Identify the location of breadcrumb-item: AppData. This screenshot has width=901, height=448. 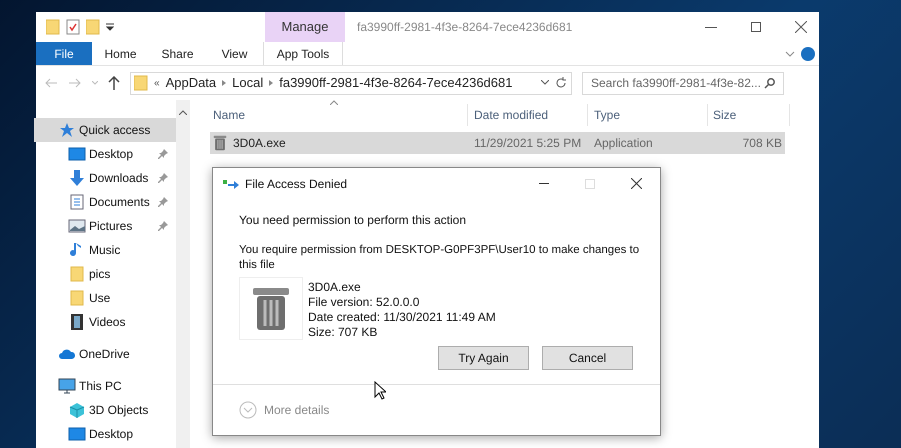
(191, 83).